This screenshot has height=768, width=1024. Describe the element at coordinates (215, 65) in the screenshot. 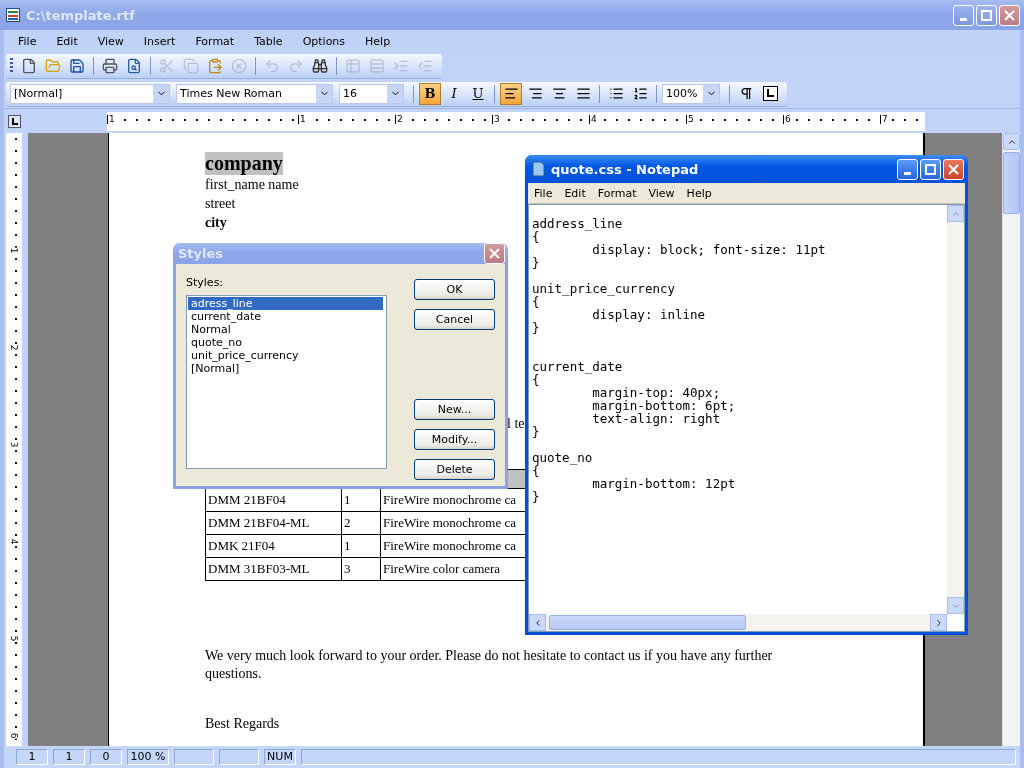

I see `paste-icon` at that location.